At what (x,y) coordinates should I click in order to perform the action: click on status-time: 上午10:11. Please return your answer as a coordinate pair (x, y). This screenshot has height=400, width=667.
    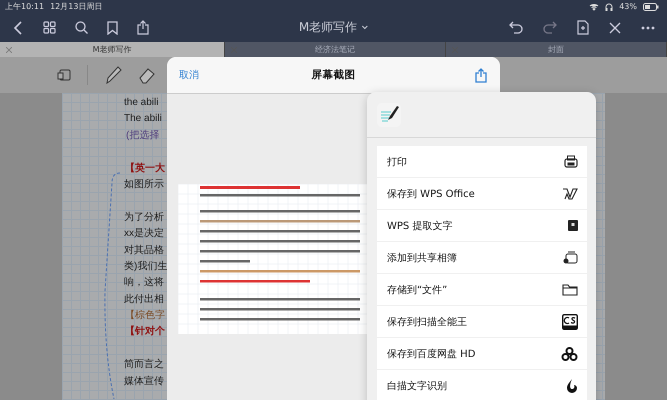
    Looking at the image, I should click on (24, 6).